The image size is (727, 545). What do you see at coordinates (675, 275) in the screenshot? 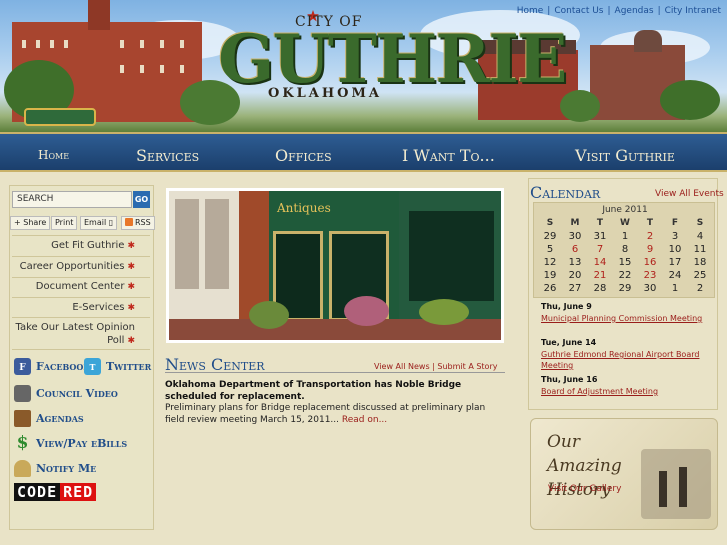
I see `calendar-day: 24` at bounding box center [675, 275].